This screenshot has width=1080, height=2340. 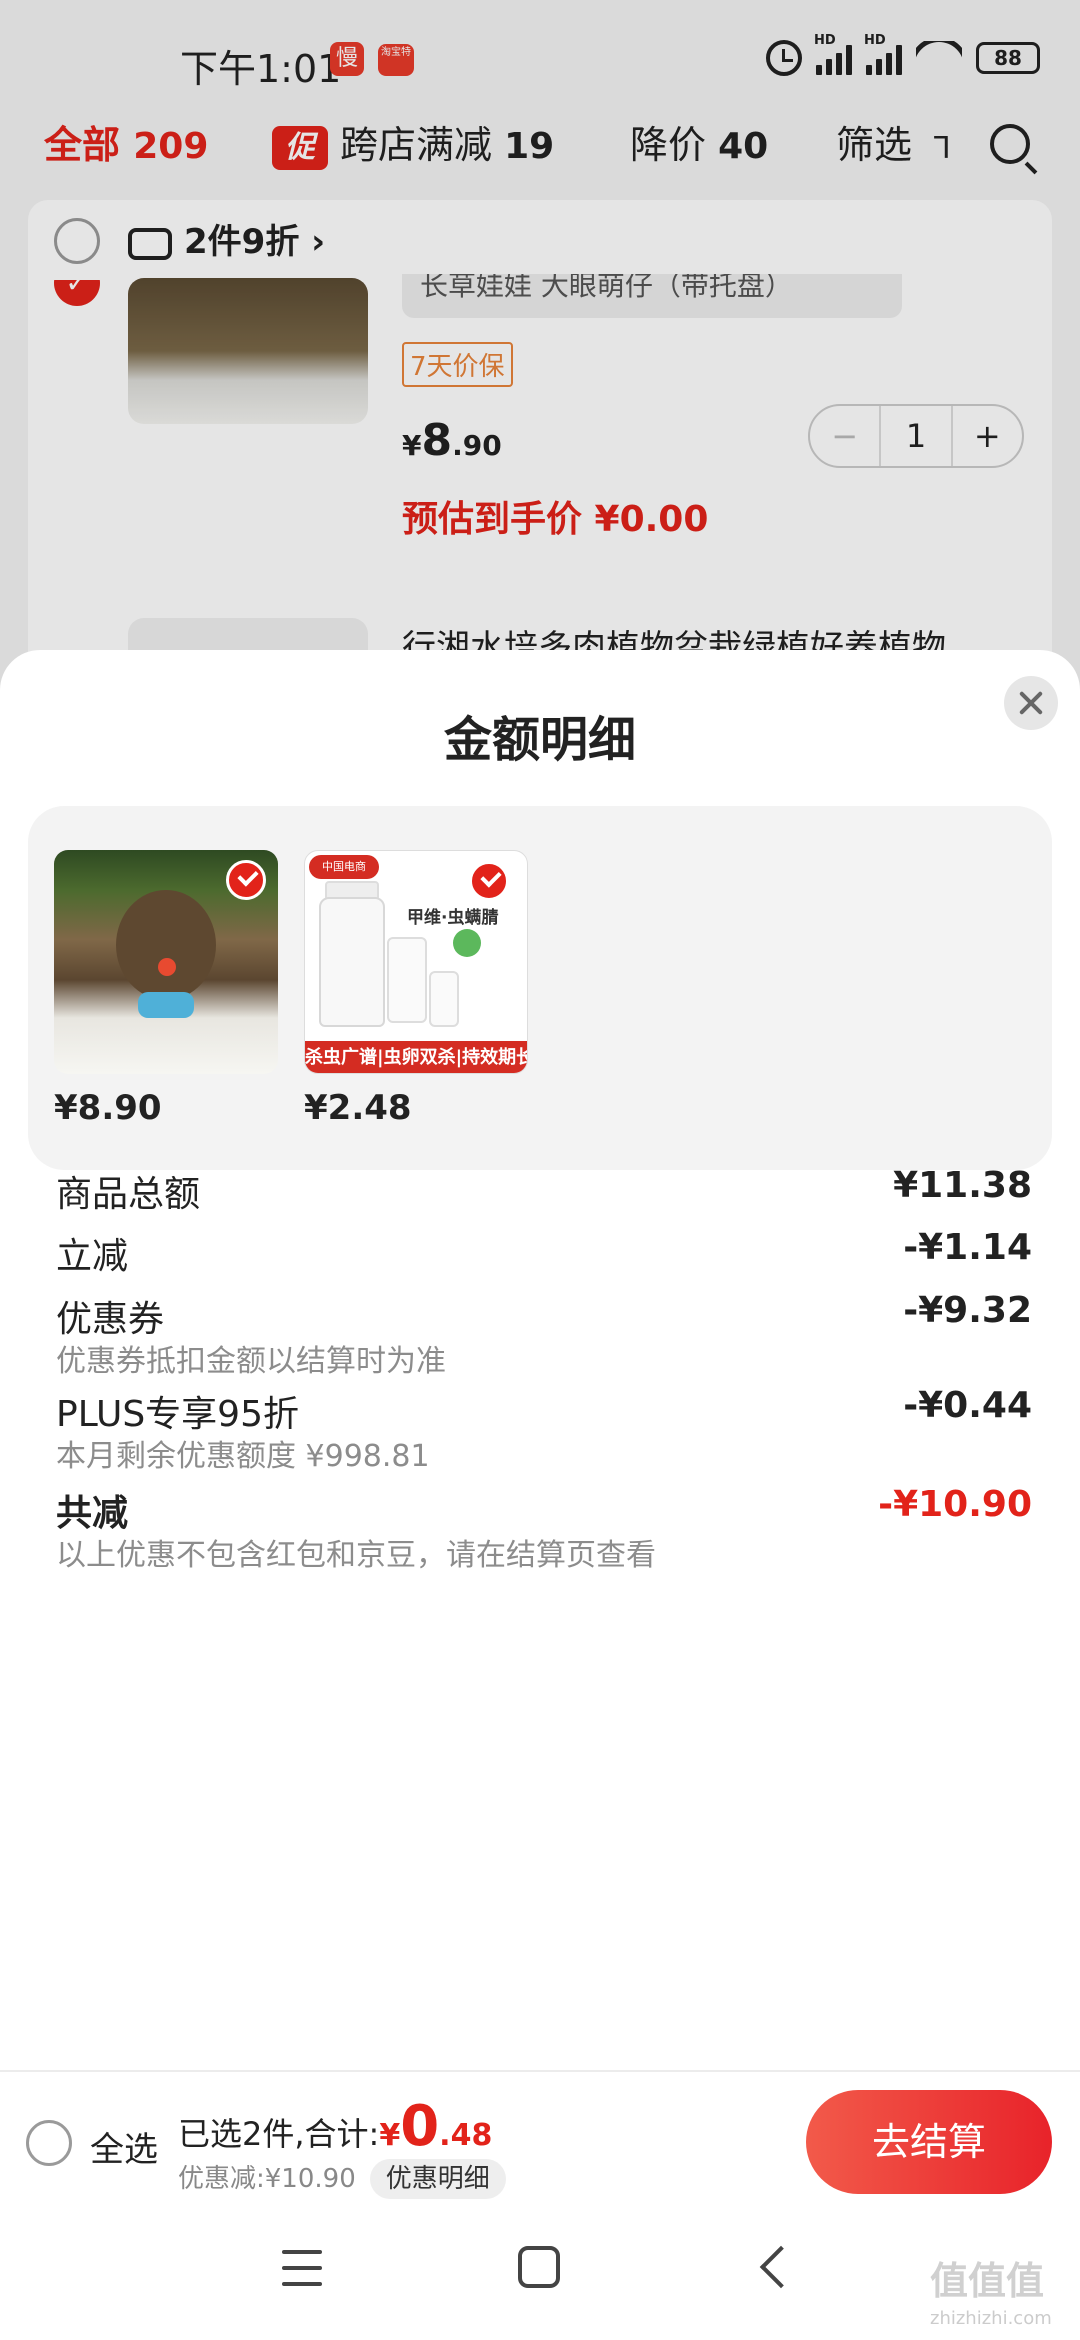 What do you see at coordinates (987, 2281) in the screenshot?
I see `watermark-logo: 值值值` at bounding box center [987, 2281].